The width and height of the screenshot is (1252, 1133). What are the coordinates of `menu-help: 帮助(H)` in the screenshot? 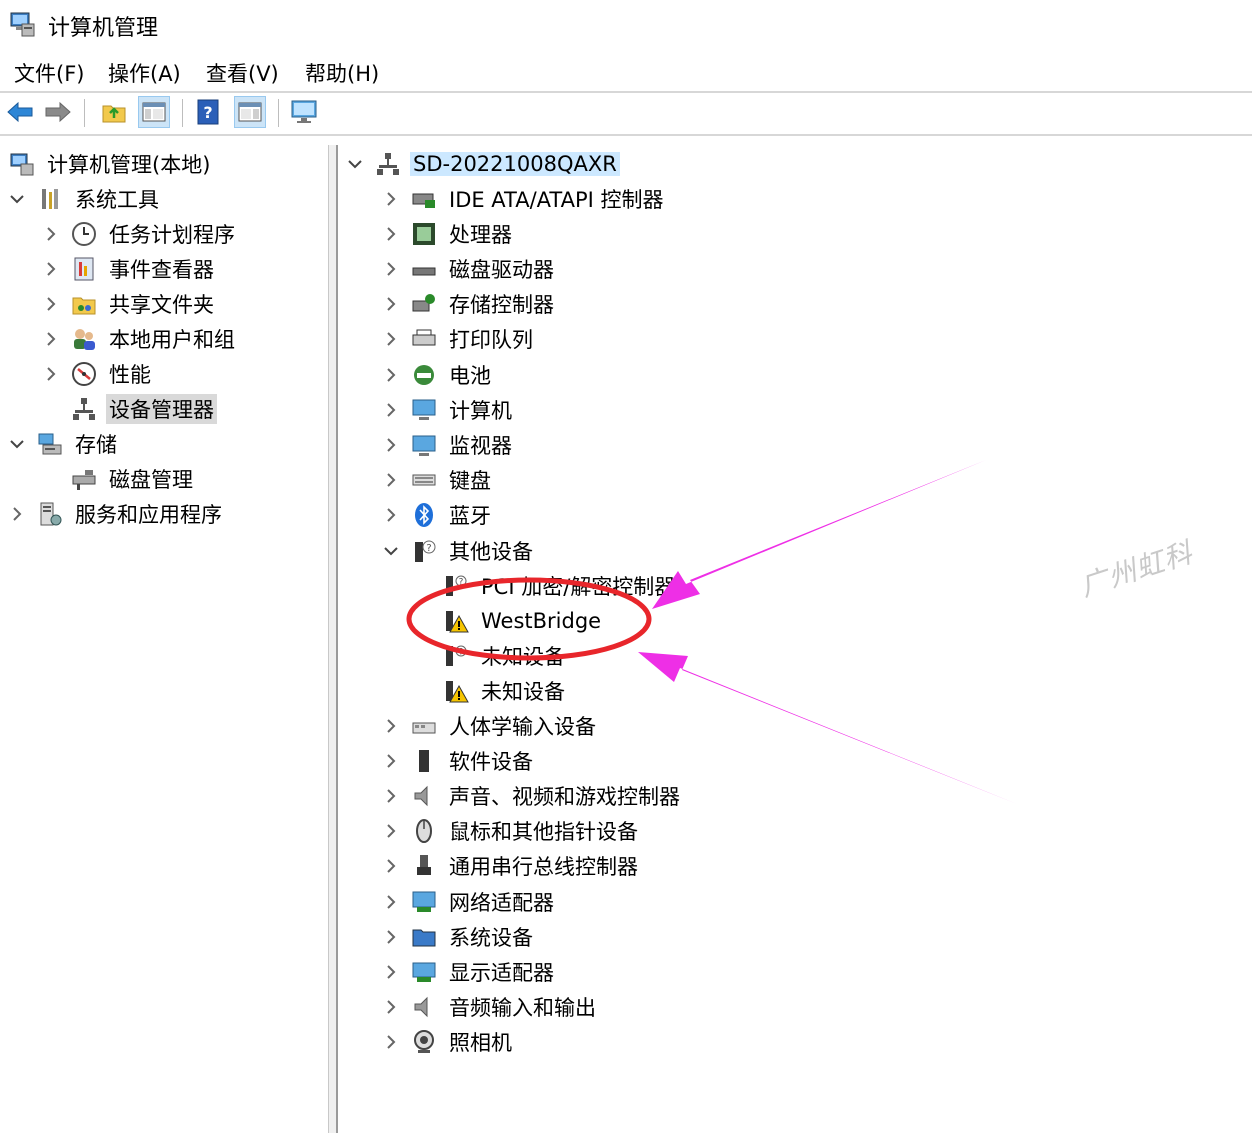 It's located at (342, 73).